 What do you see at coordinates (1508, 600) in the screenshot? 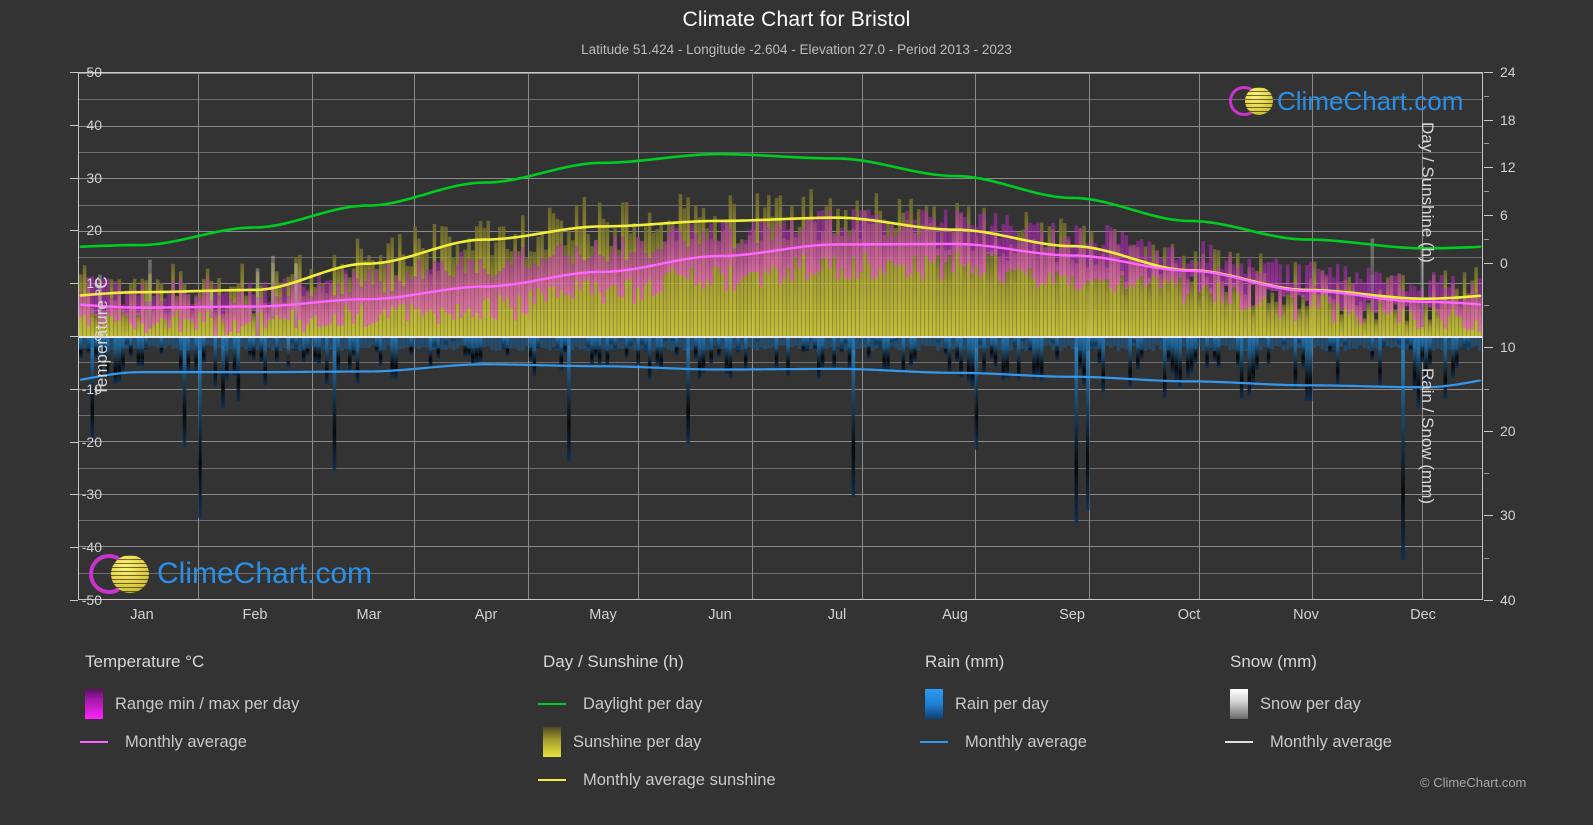
I see `y-axis-right-tick: 40` at bounding box center [1508, 600].